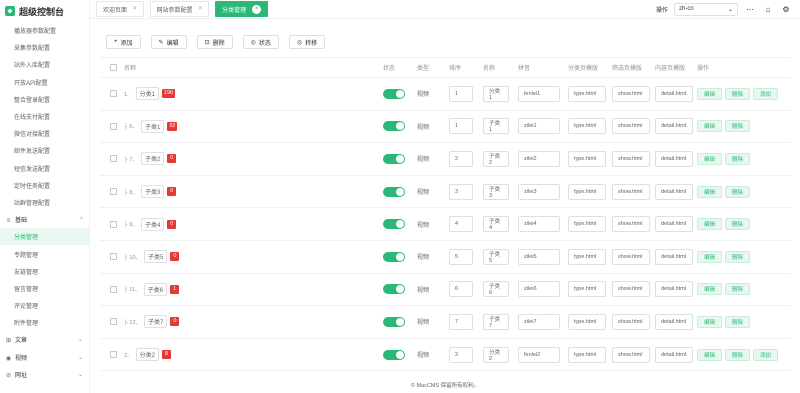 This screenshot has height=393, width=800. Describe the element at coordinates (44, 64) in the screenshot. I see `sidebar-item: 站外入库配置` at that location.